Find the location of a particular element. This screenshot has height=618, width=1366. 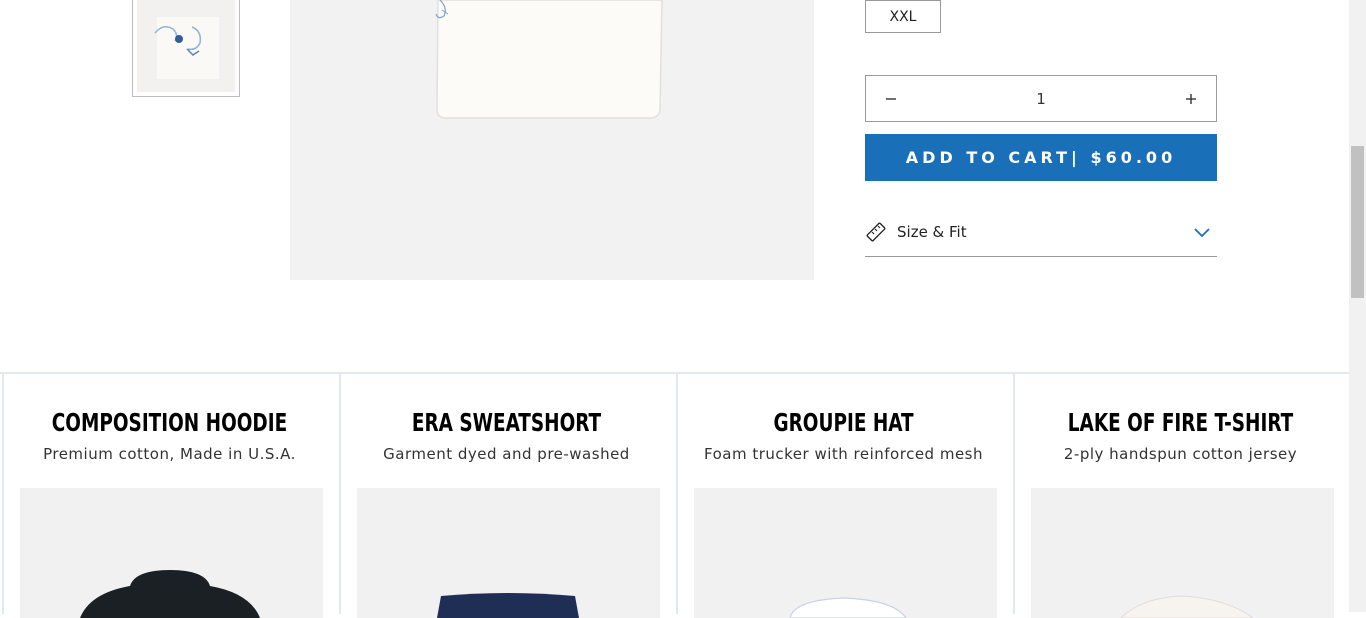

add-to-cart-button: ADD TO CART| $60.00 is located at coordinates (1041, 157).